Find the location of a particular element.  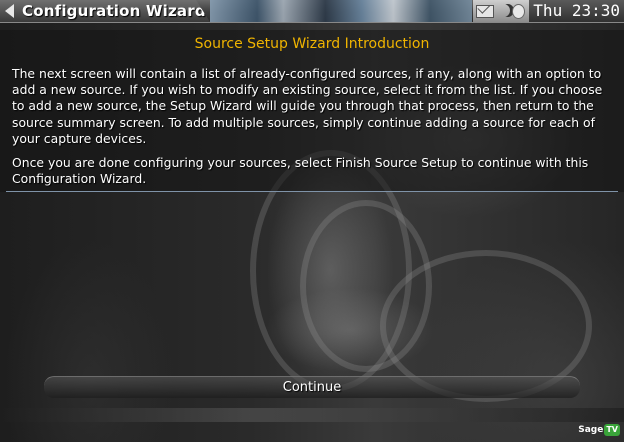

title-tab: Configuration Wizard is located at coordinates (105, 11).